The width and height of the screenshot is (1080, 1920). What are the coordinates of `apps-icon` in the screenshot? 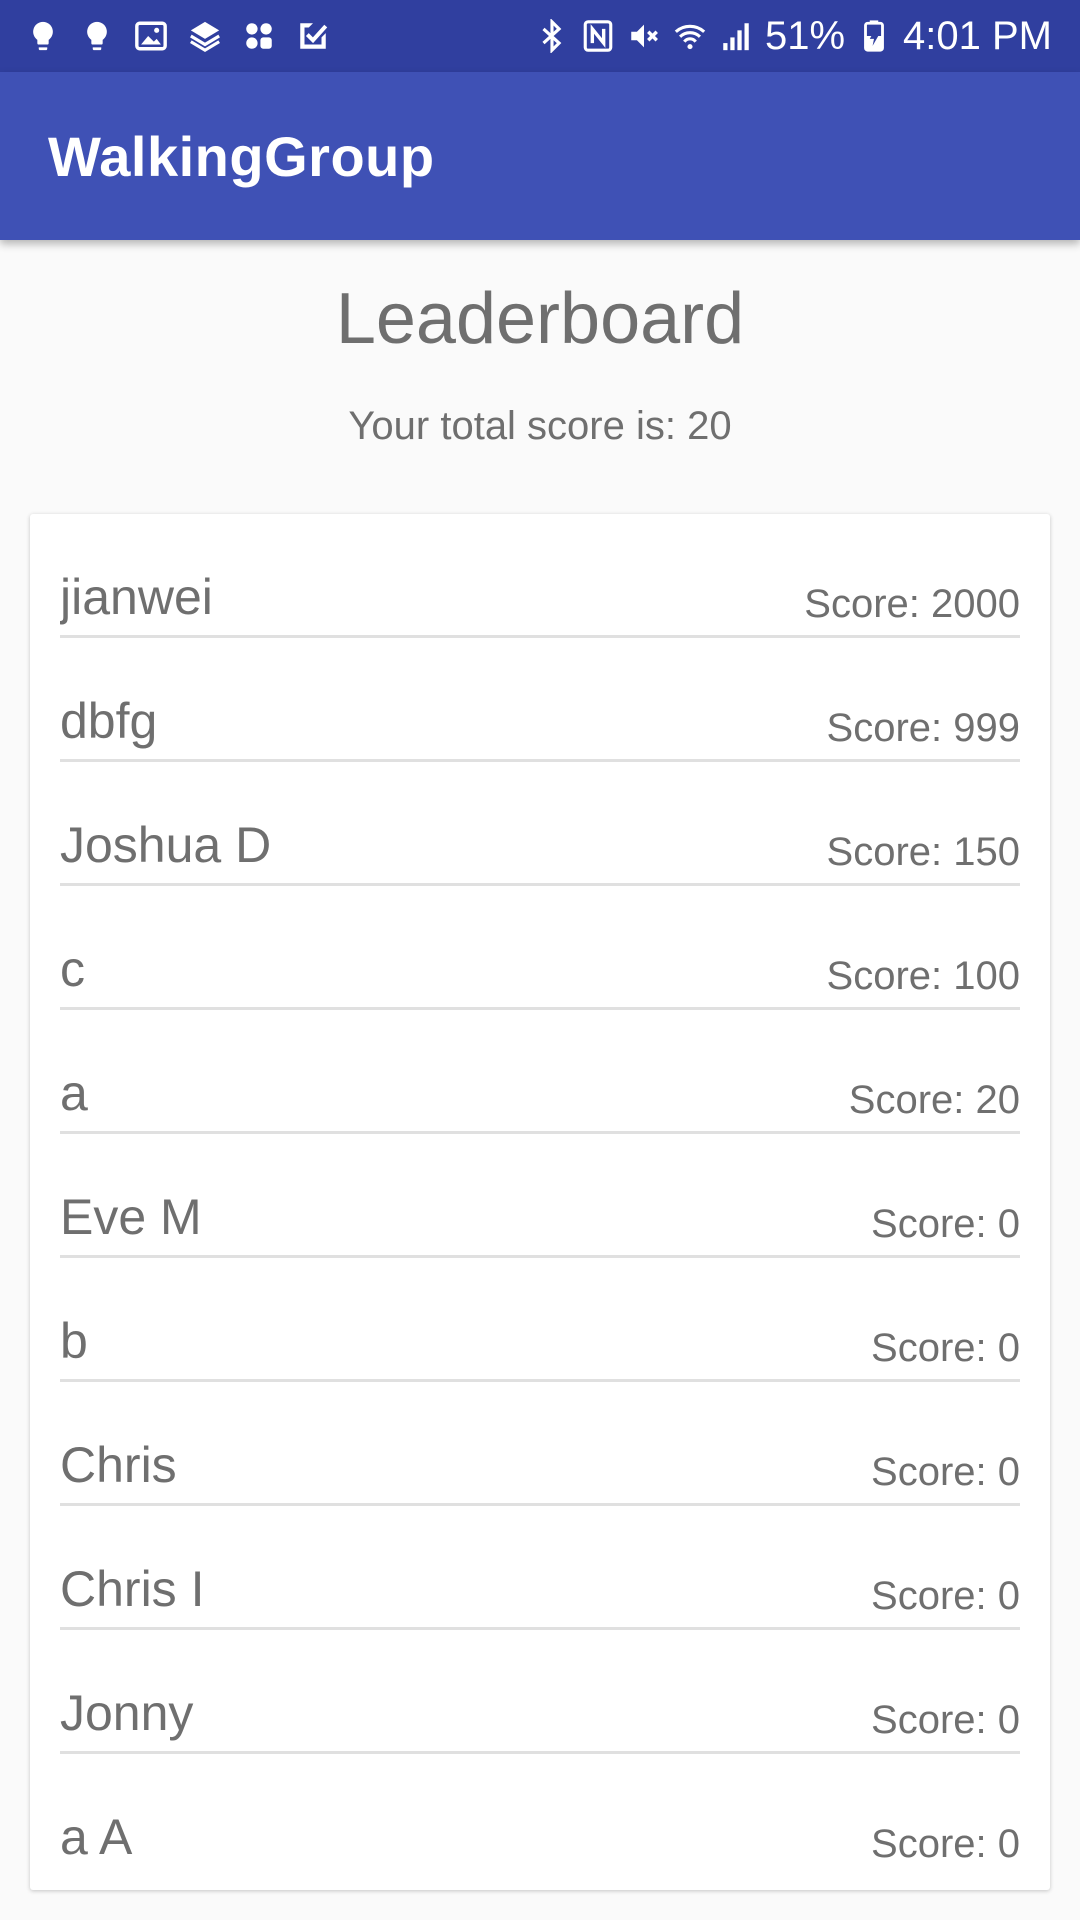 It's located at (259, 36).